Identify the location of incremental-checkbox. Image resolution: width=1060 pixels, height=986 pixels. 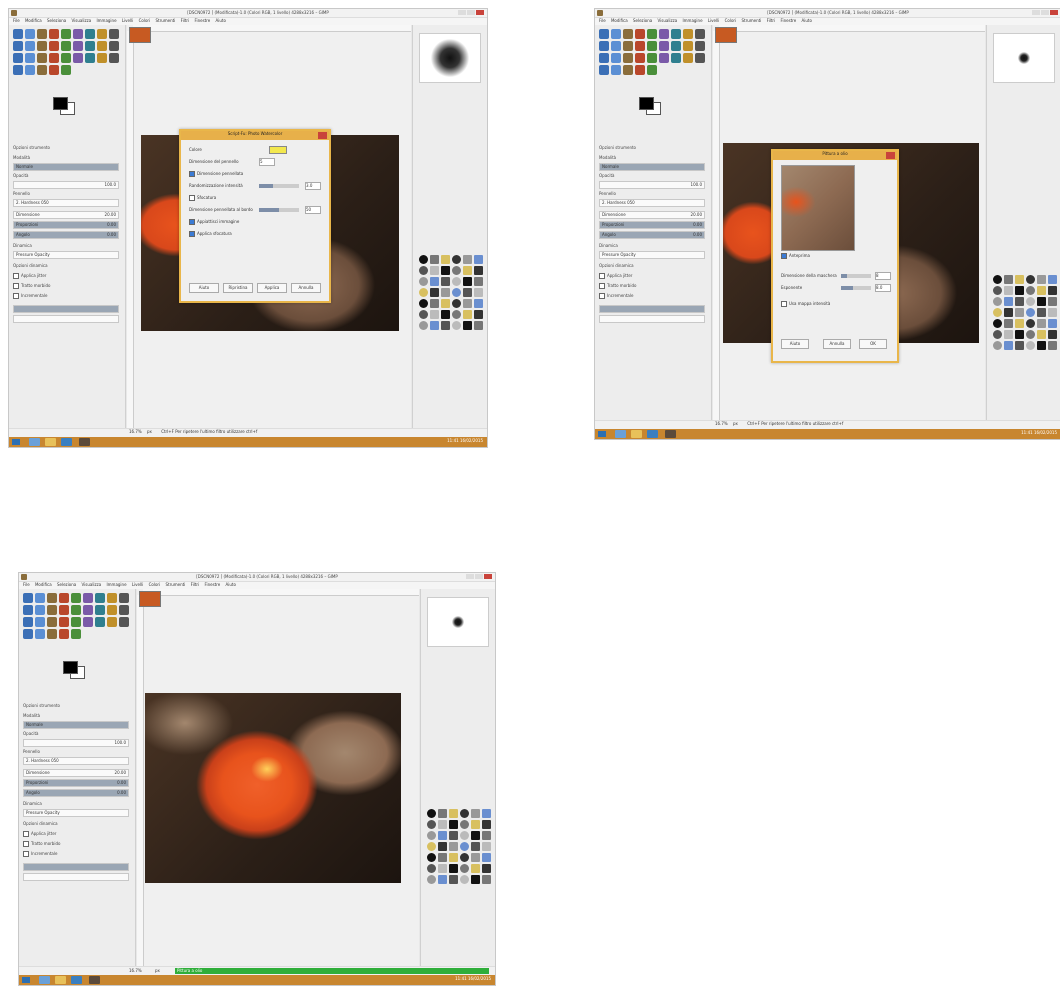
(26, 854).